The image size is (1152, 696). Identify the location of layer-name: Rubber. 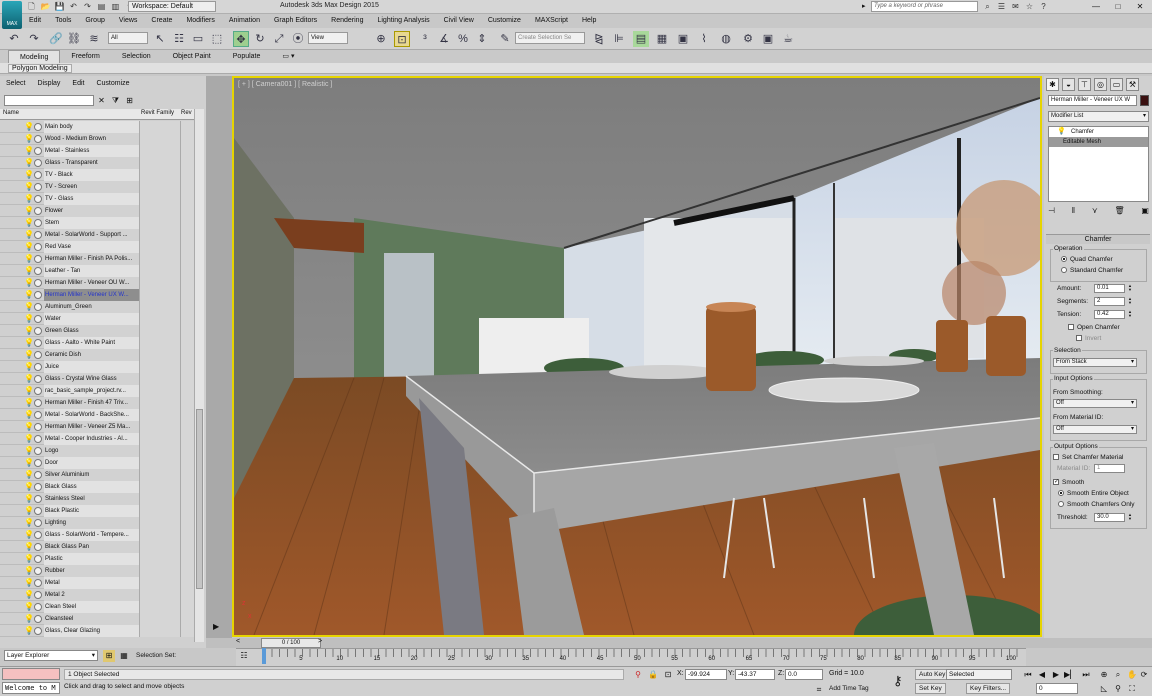
(91, 571).